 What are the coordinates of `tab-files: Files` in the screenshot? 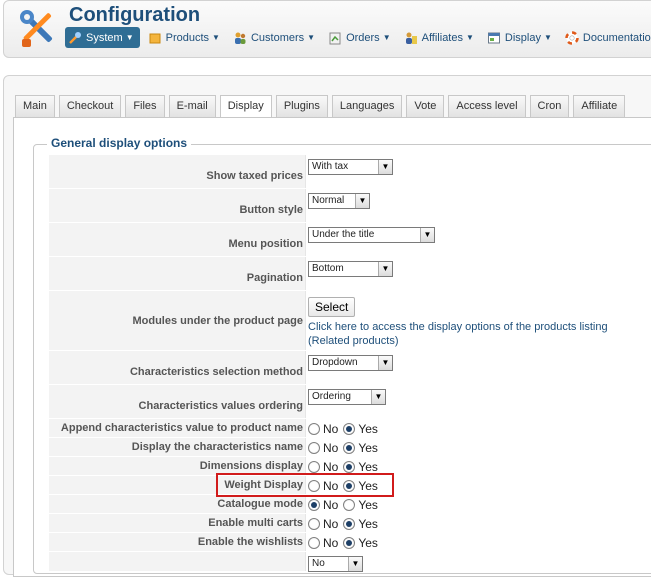 It's located at (145, 106).